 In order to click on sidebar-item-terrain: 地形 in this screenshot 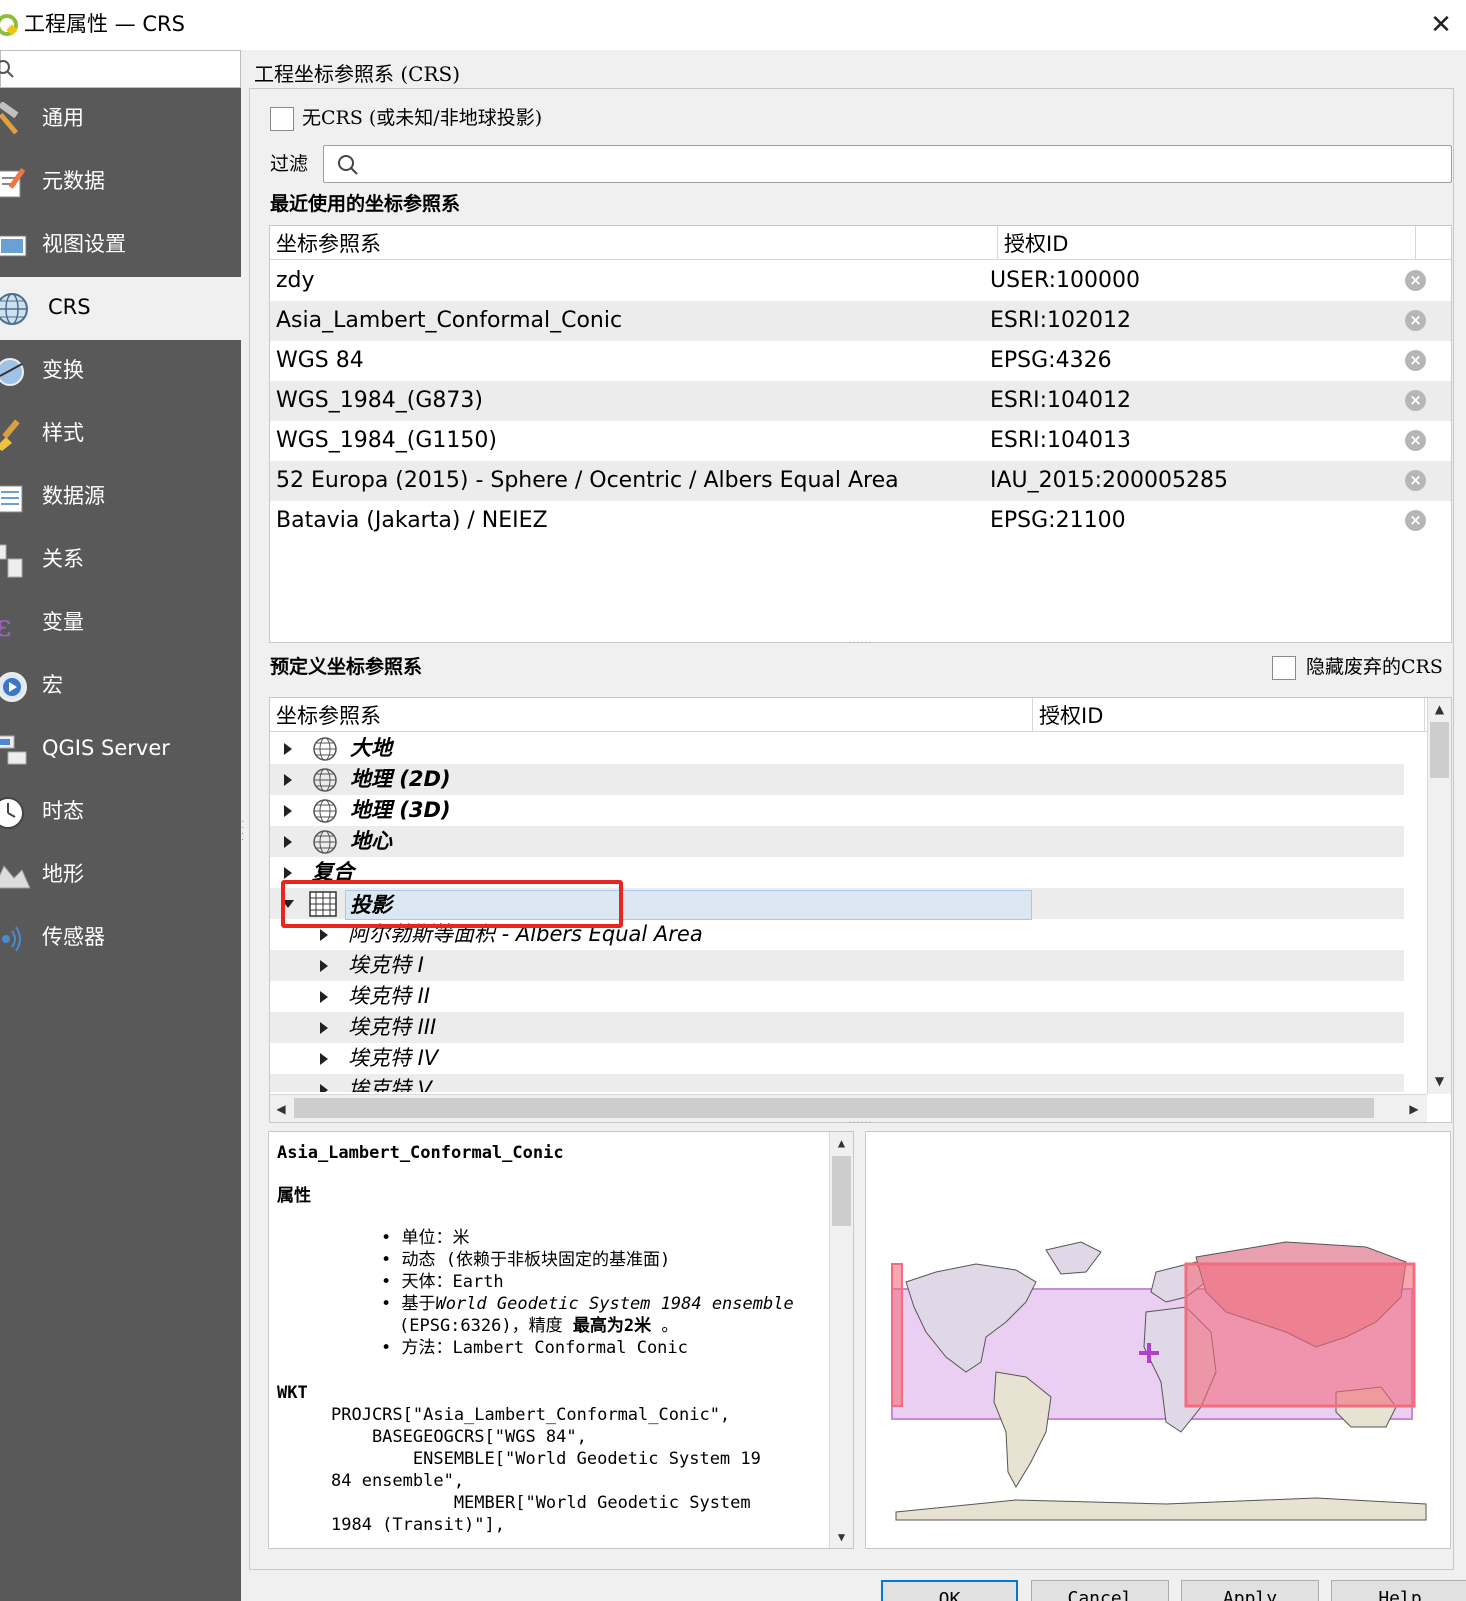, I will do `click(120, 875)`.